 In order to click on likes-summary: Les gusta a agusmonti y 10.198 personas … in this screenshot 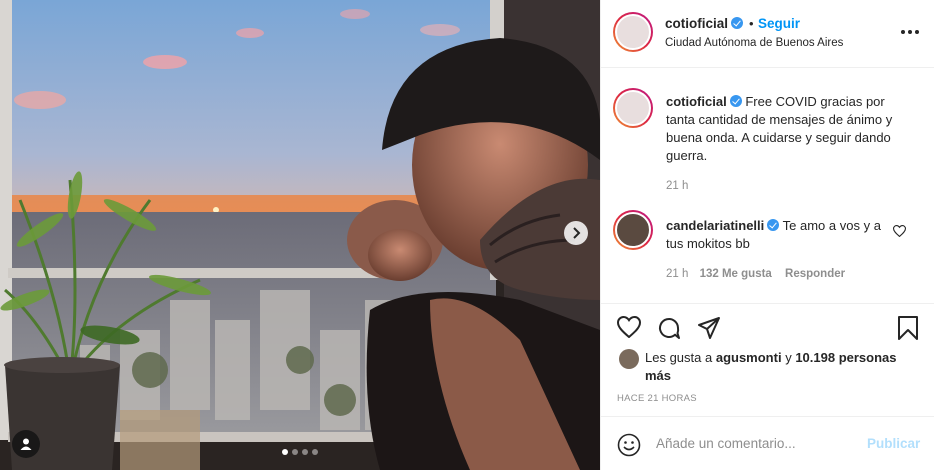, I will do `click(780, 367)`.